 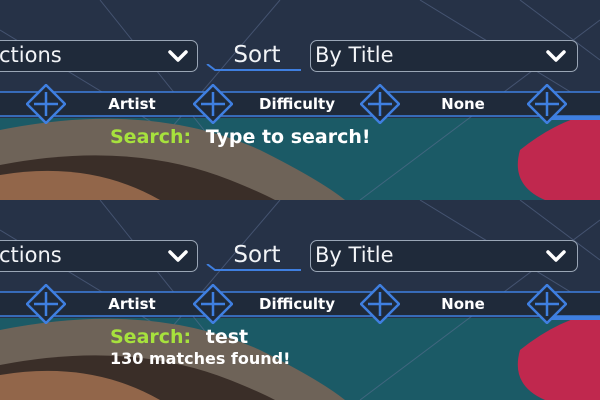 What do you see at coordinates (200, 358) in the screenshot?
I see `match-count: 130 matches found!` at bounding box center [200, 358].